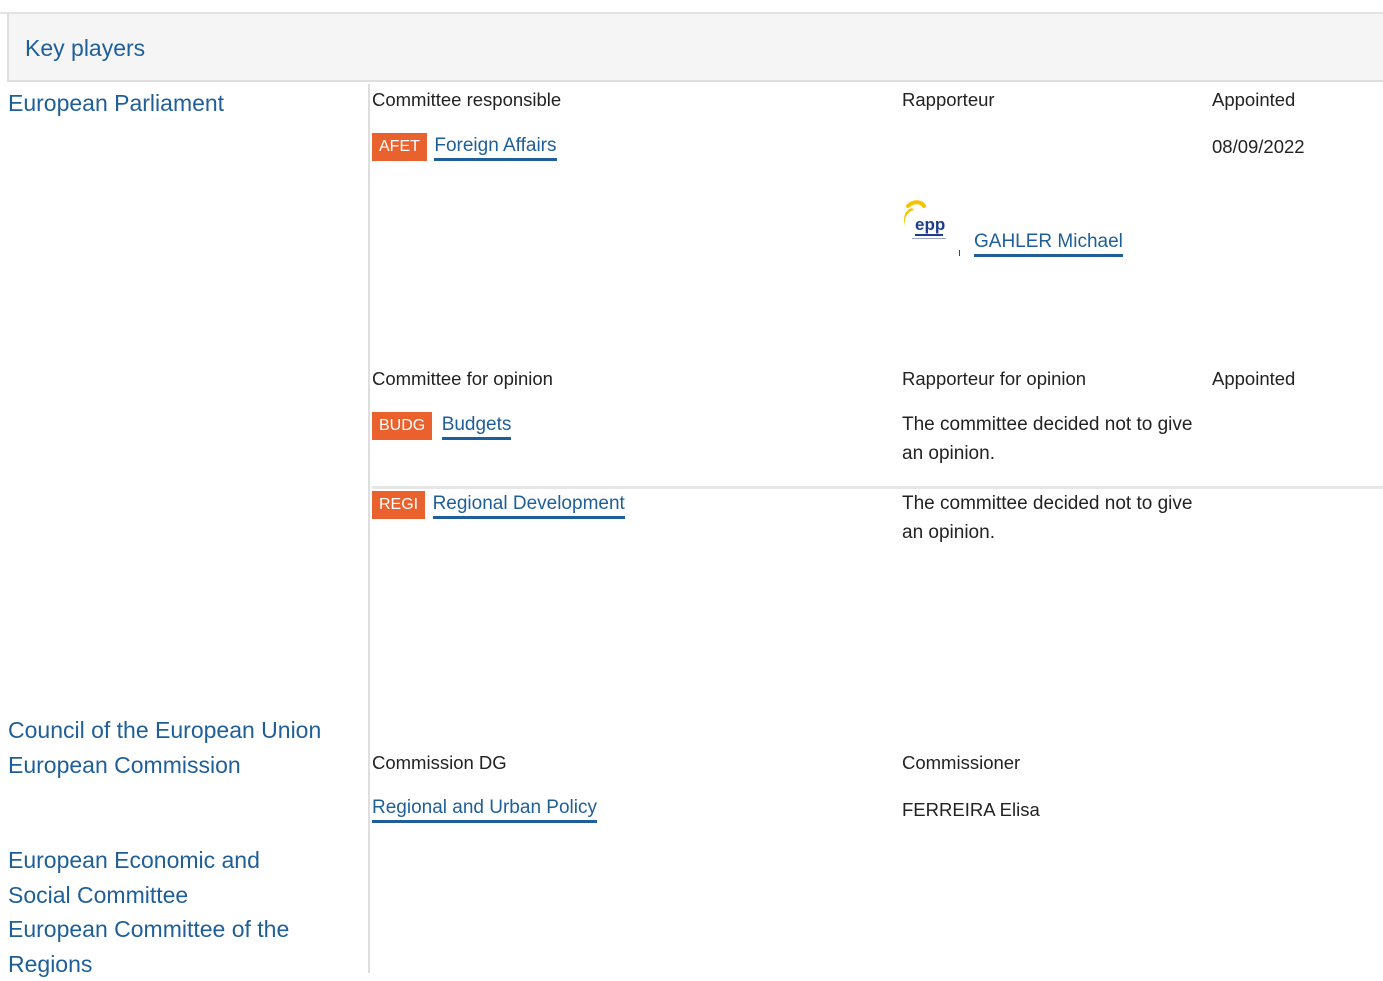 This screenshot has width=1383, height=981. What do you see at coordinates (188, 860) in the screenshot?
I see `eesc-line-1: European Economic and` at bounding box center [188, 860].